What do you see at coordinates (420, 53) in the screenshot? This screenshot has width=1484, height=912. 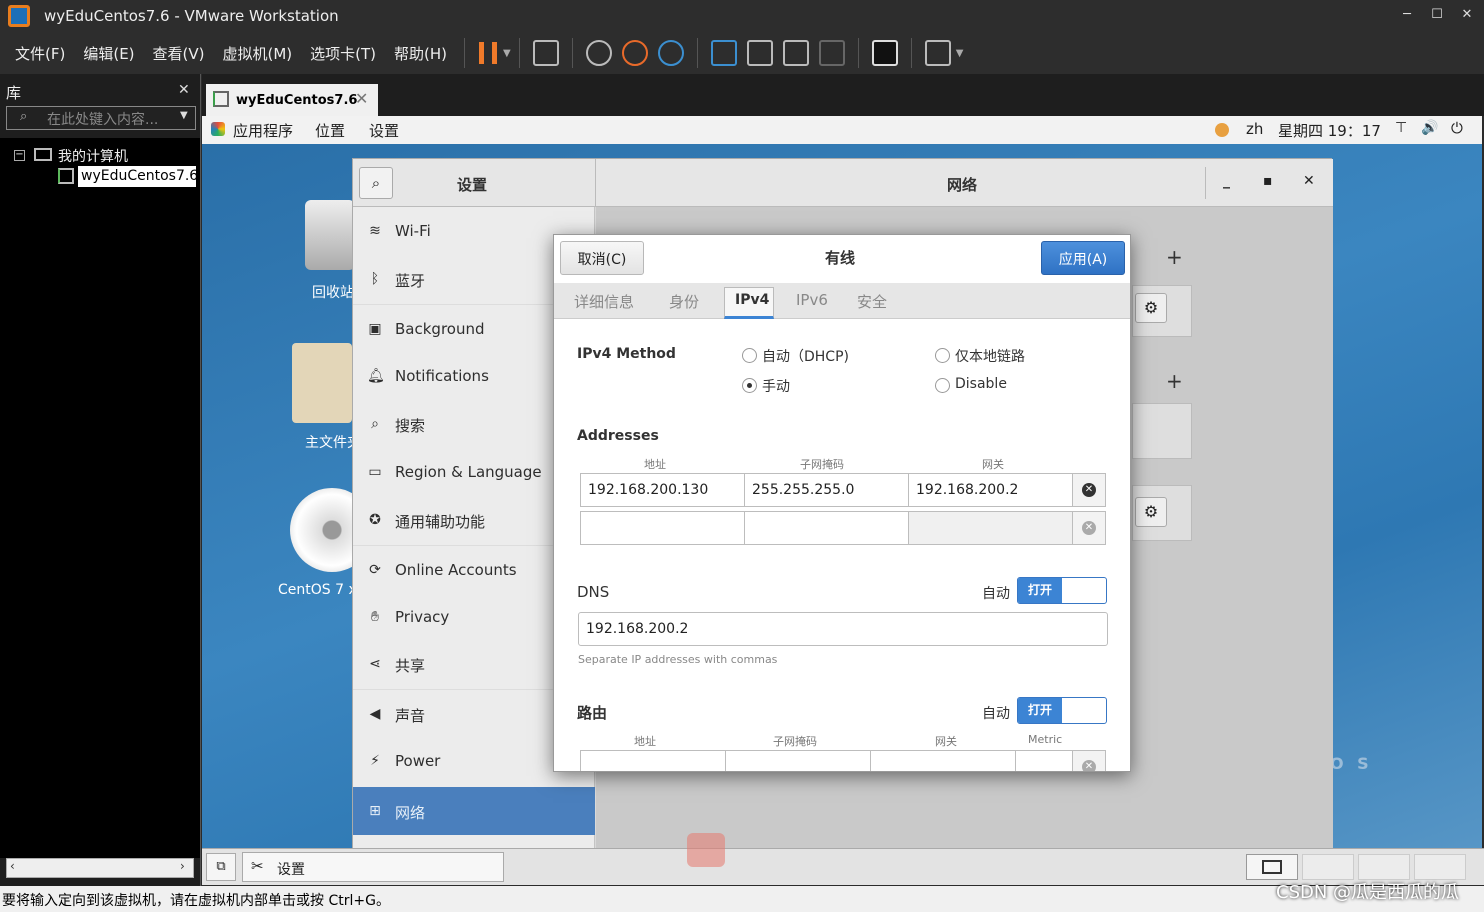 I see `menu-help: 帮助(H)` at bounding box center [420, 53].